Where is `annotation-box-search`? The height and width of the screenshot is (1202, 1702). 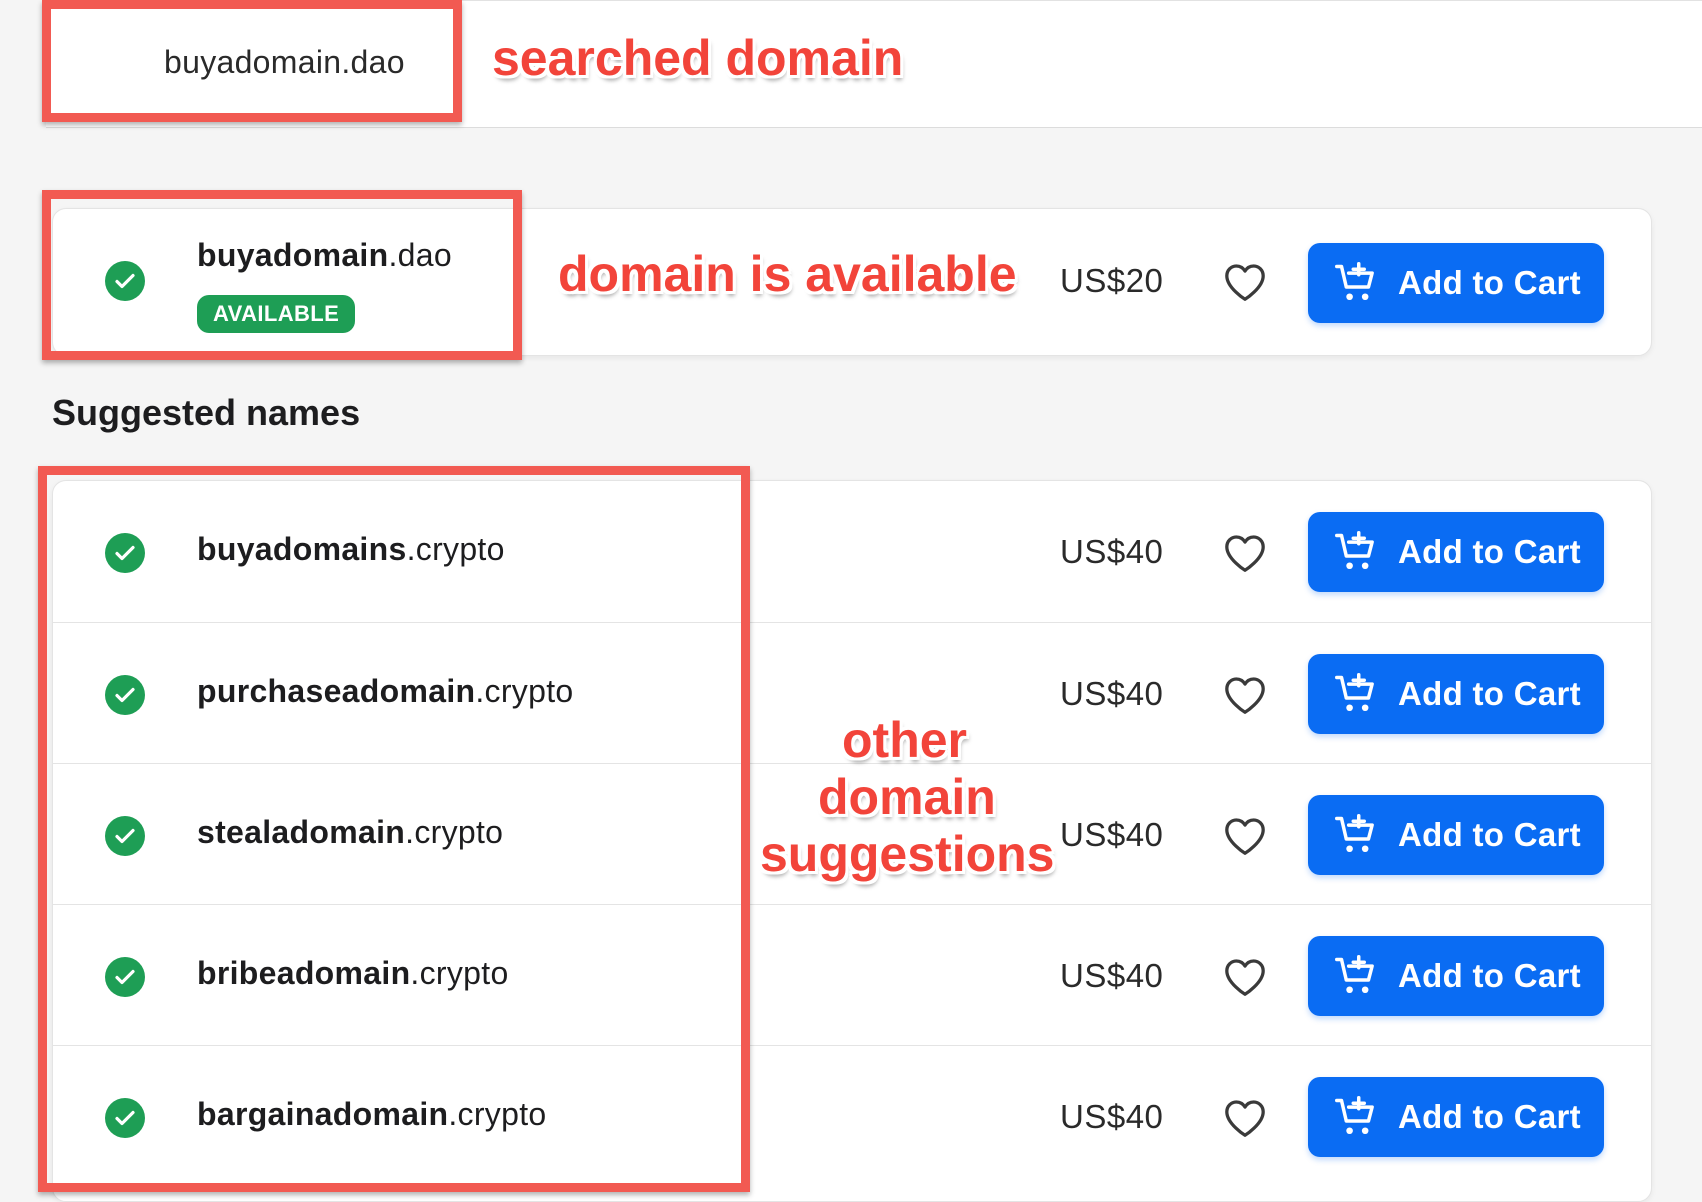
annotation-box-search is located at coordinates (252, 61).